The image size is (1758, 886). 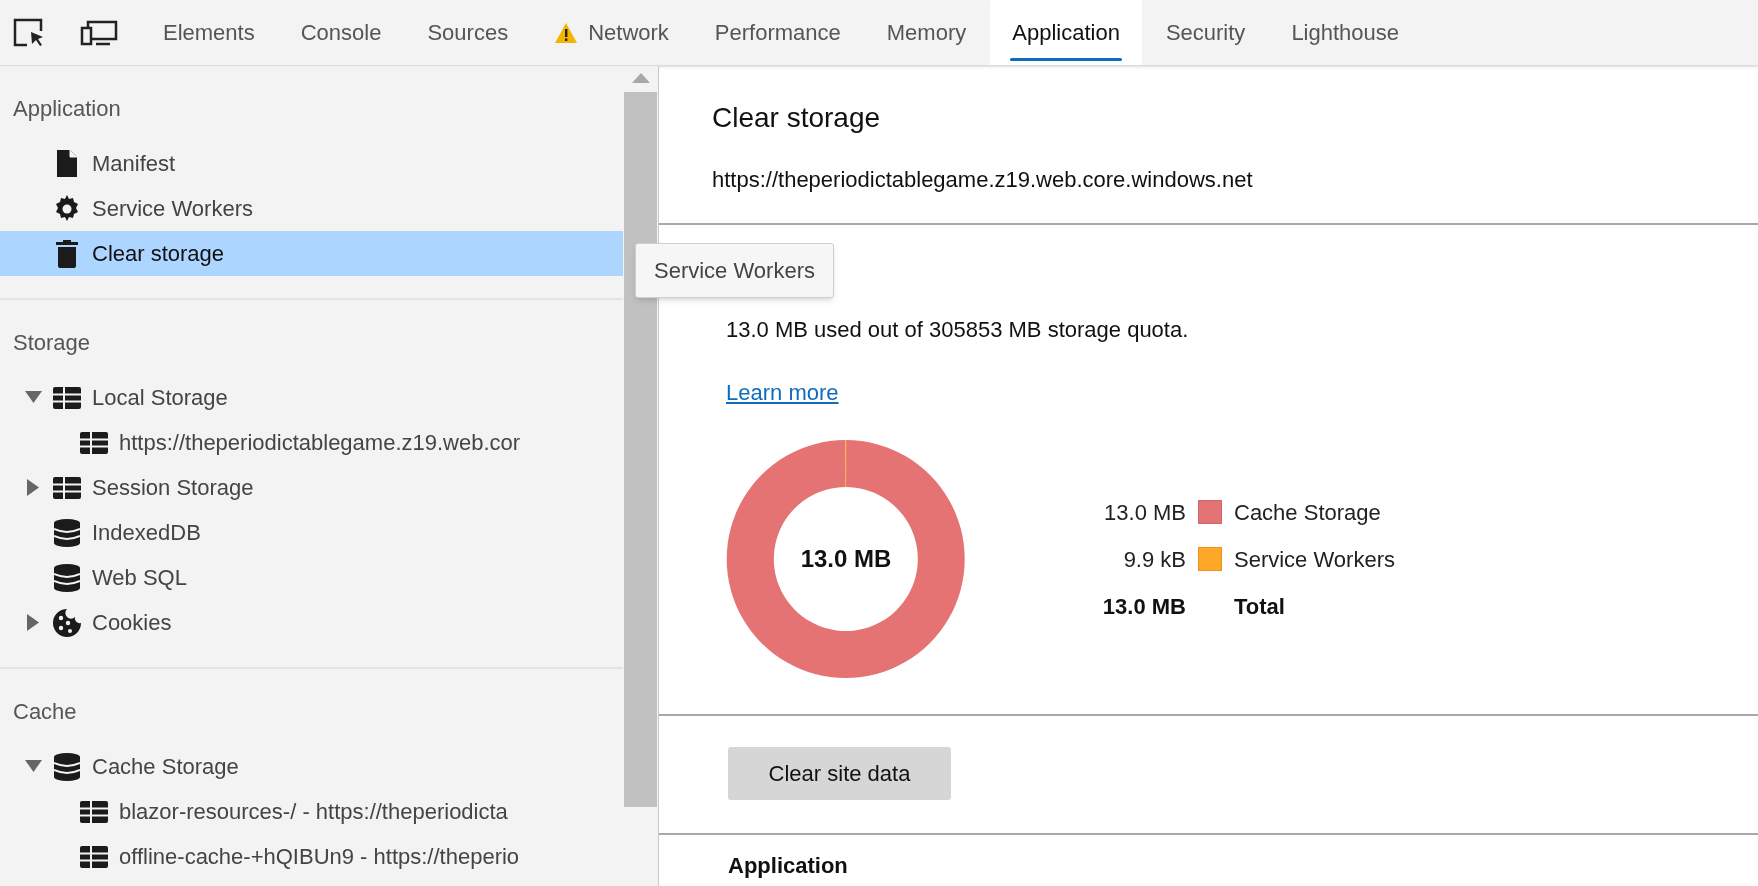 What do you see at coordinates (958, 330) in the screenshot?
I see `usage-summary: 13.0 MB used out of 305853 MB storage quota.` at bounding box center [958, 330].